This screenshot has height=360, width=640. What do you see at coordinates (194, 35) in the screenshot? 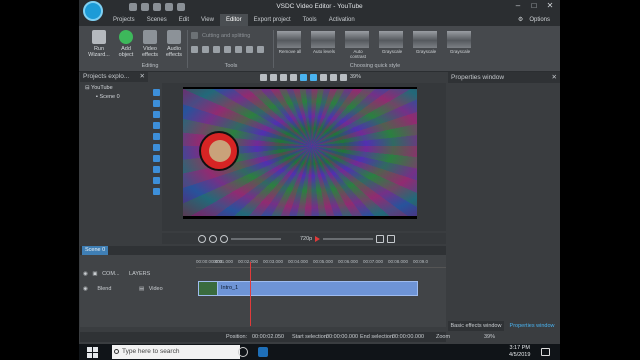
I see `scissors-icon` at bounding box center [194, 35].